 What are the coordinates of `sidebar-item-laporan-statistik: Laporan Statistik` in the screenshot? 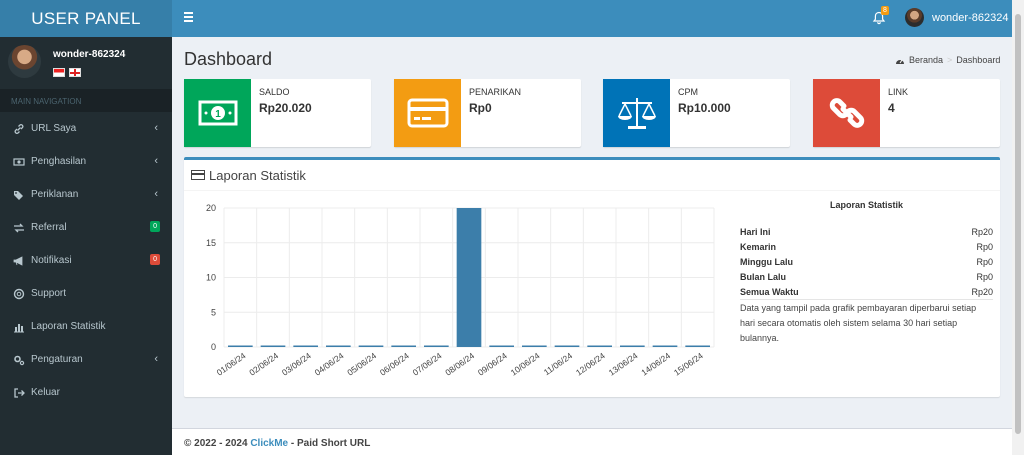 It's located at (86, 326).